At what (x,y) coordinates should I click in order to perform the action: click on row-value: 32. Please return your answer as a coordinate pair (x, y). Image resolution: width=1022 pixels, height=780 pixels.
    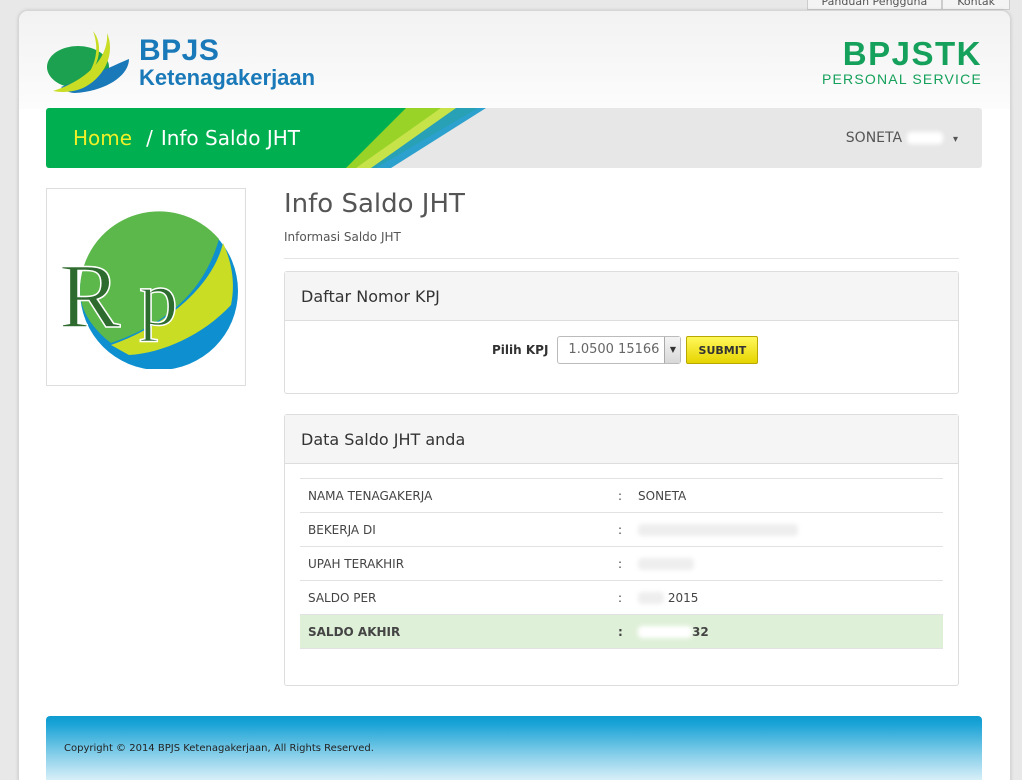
    Looking at the image, I should click on (790, 631).